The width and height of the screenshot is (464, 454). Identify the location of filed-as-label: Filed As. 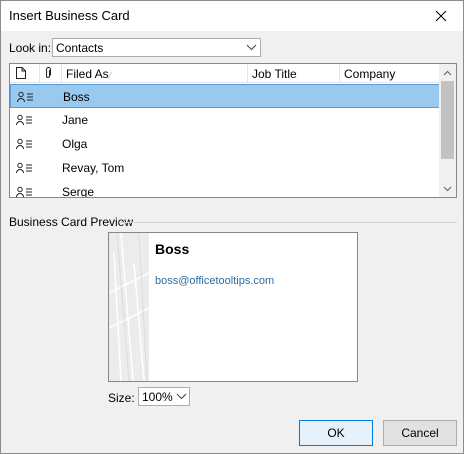
(87, 74).